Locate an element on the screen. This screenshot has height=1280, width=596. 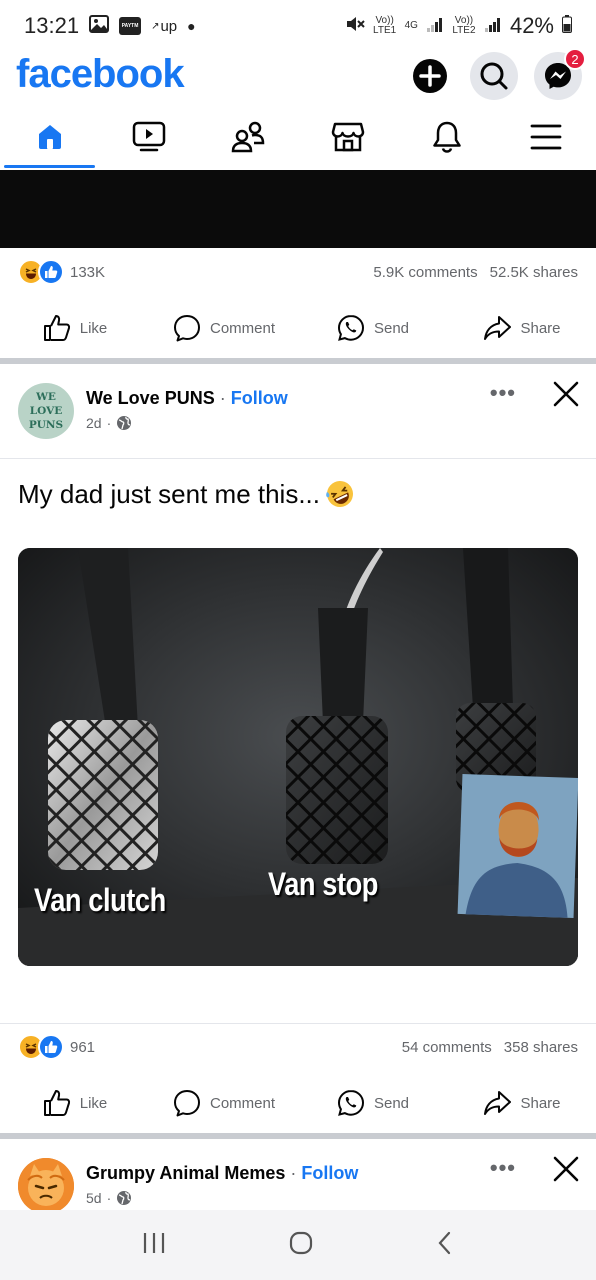
like-reaction-icon is located at coordinates (51, 1047).